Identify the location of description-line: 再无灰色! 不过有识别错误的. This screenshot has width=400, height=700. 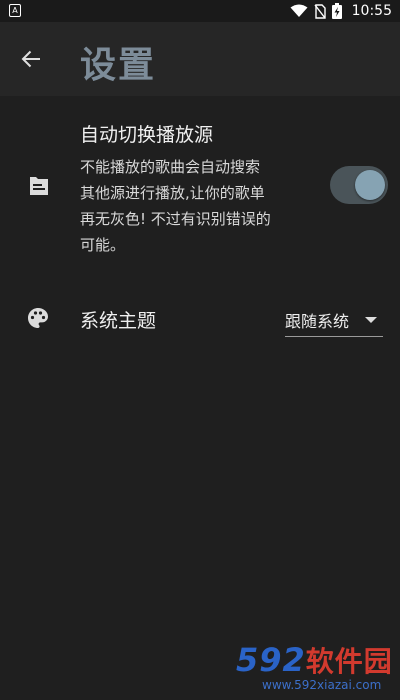
(175, 219).